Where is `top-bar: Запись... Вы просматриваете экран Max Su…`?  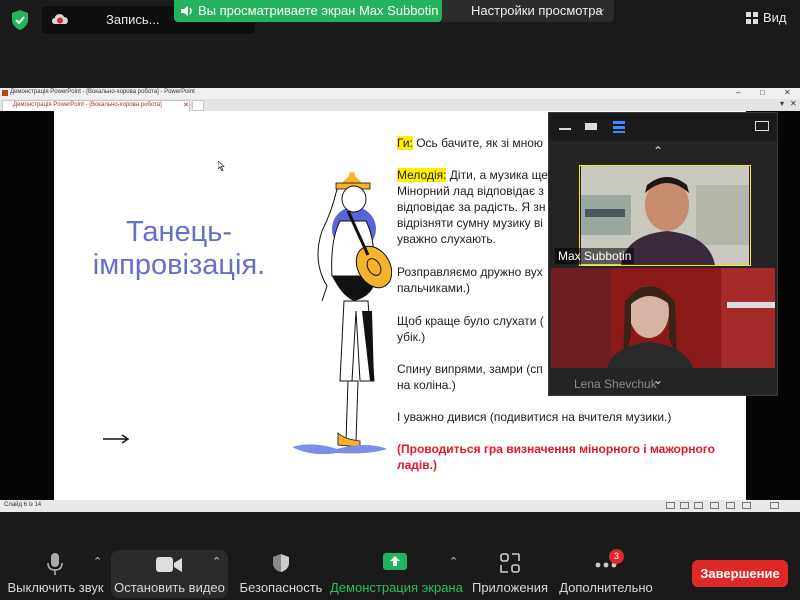
top-bar: Запись... Вы просматриваете экран Max Su… is located at coordinates (400, 20).